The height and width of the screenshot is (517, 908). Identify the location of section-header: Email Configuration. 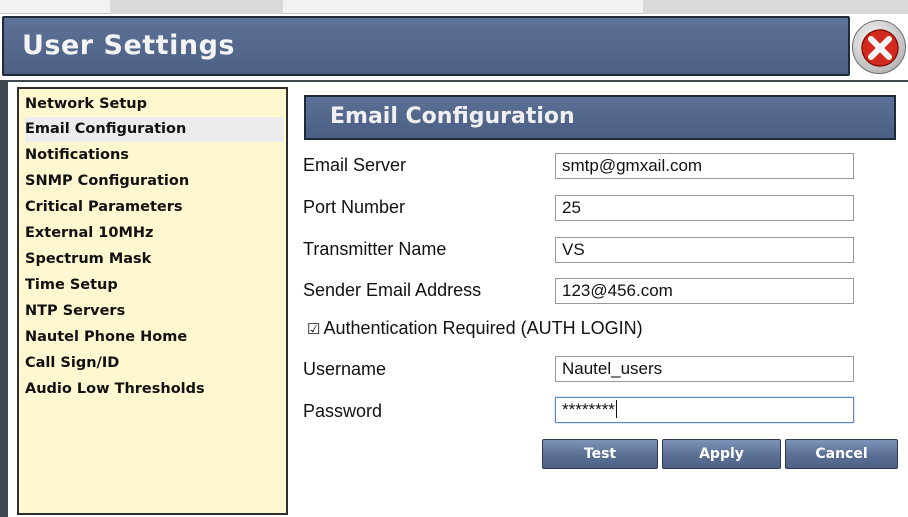
(600, 117).